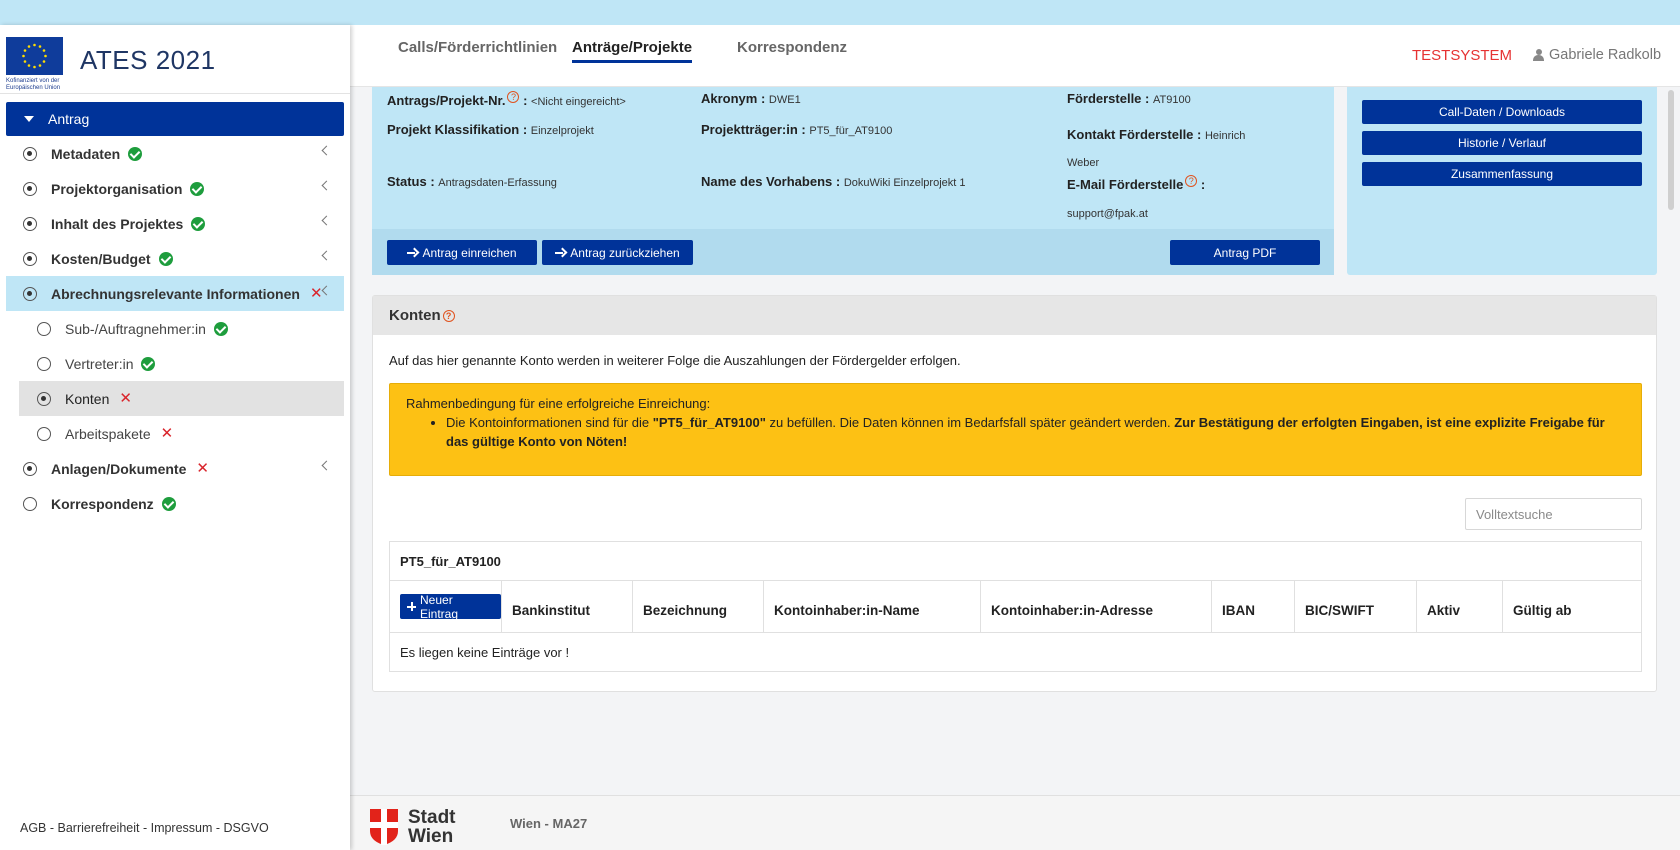 This screenshot has height=850, width=1680. Describe the element at coordinates (1136, 197) in the screenshot. I see `field-email: E-Mail Förderstelle? : support@fpak.at` at that location.